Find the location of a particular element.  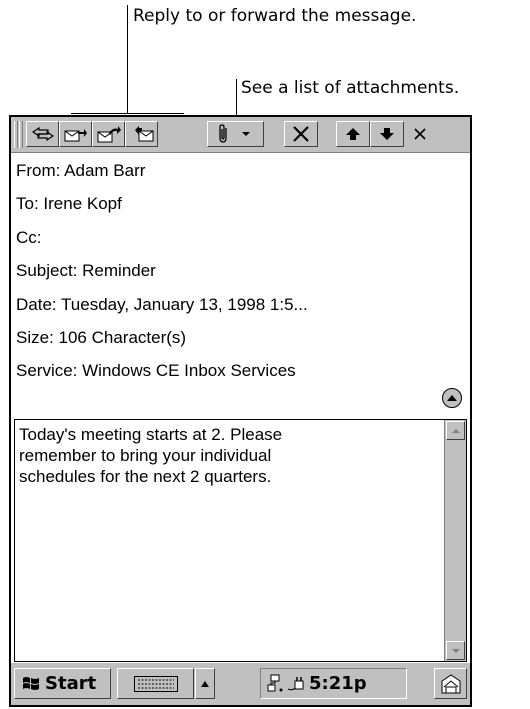

reply-button is located at coordinates (42, 134).